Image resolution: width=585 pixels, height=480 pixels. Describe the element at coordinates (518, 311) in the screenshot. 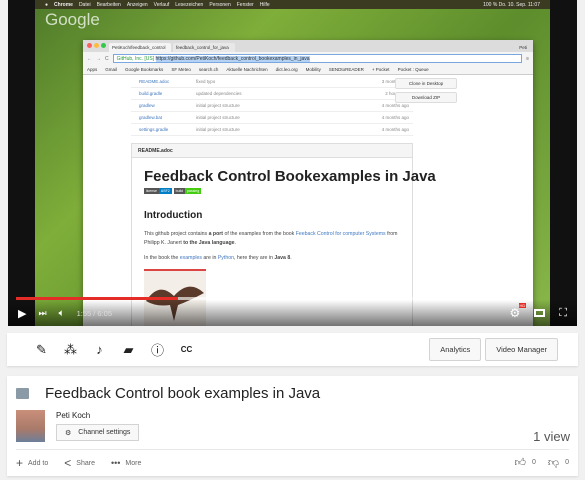

I see `settings-gear-icon: ⚙ HD` at that location.